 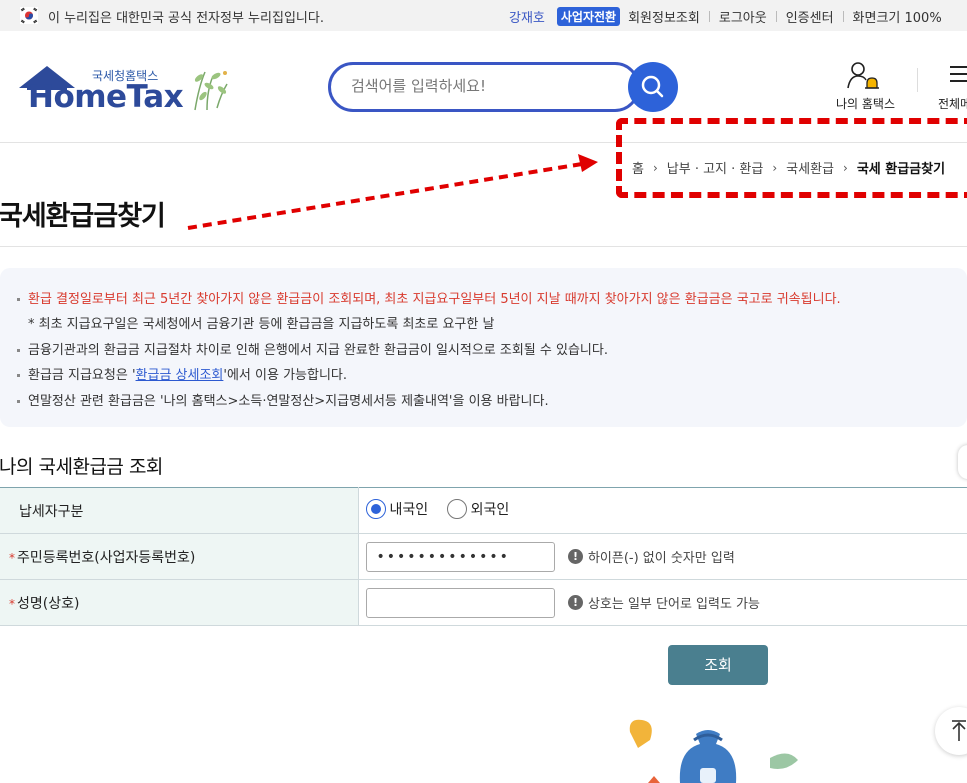 I want to click on resident-id-hint: ! 하이픈(-) 없이 숫자만 입력, so click(x=651, y=556).